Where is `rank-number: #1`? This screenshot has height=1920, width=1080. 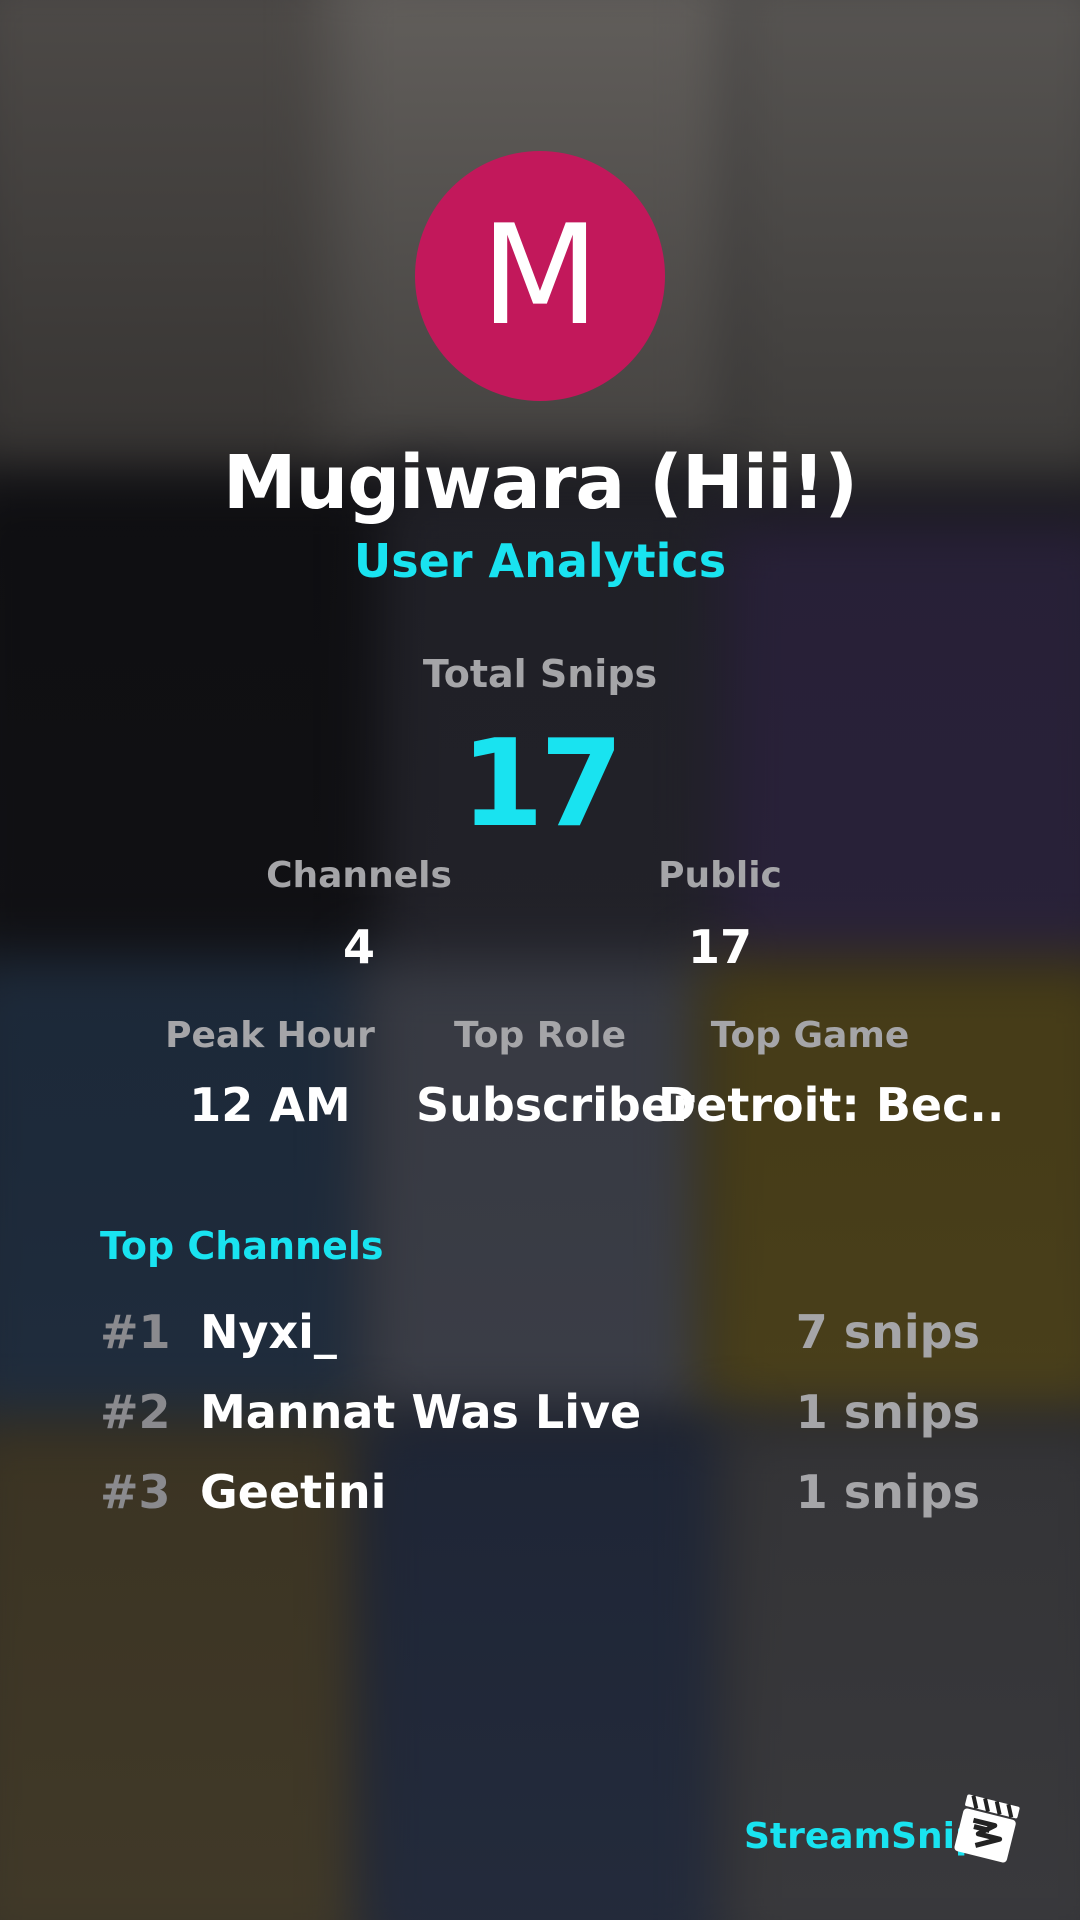
rank-number: #1 is located at coordinates (135, 1332).